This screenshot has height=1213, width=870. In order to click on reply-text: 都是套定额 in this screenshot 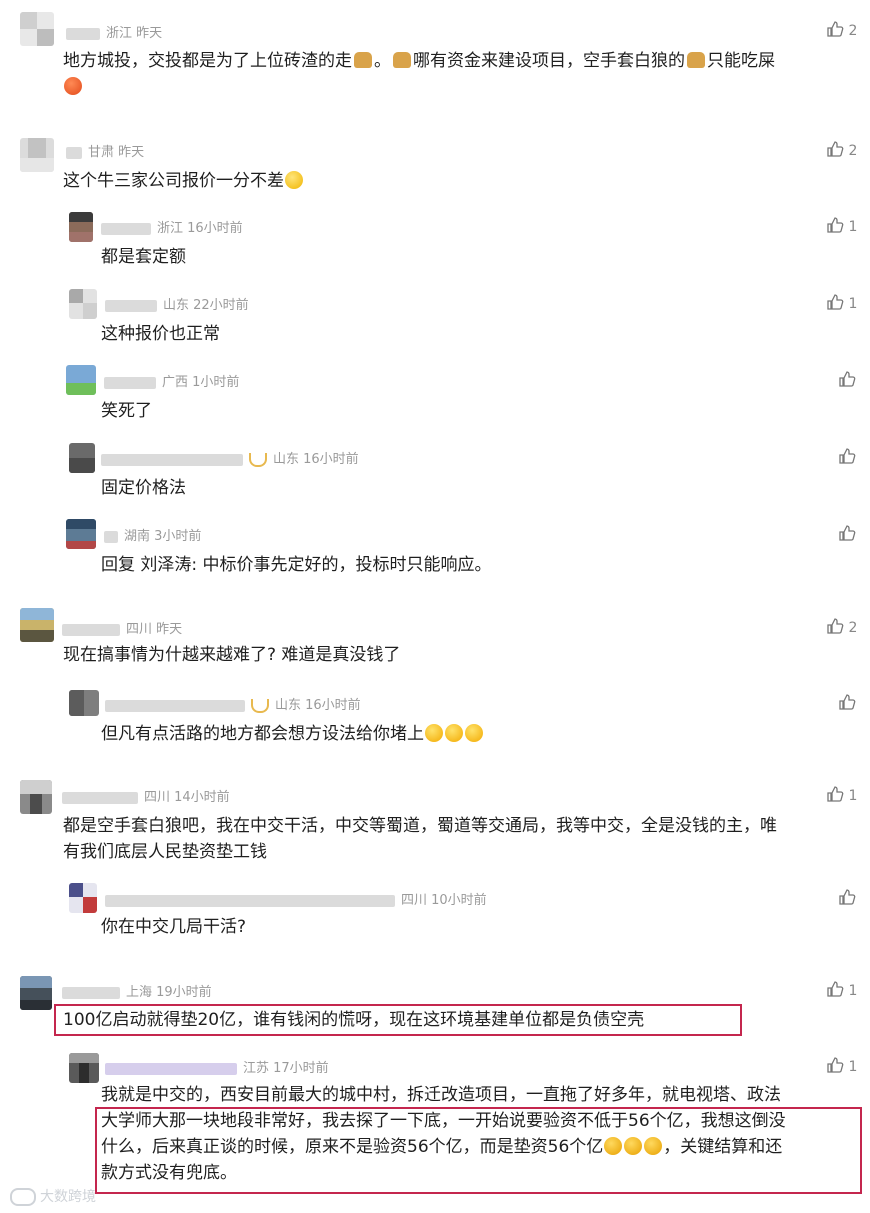, I will do `click(143, 257)`.